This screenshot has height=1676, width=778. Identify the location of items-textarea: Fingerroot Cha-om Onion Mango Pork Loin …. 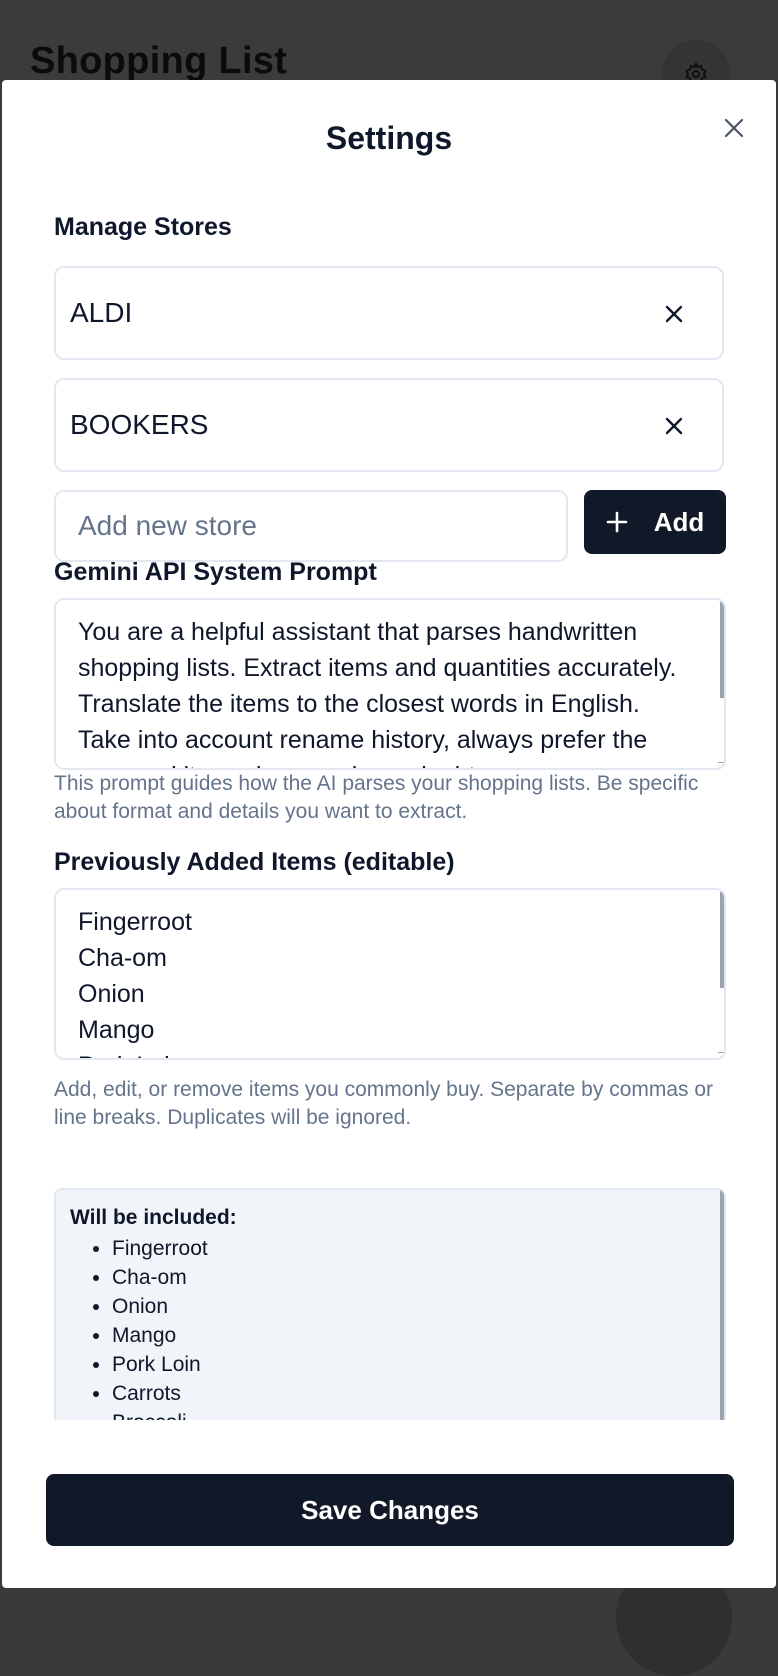
(390, 974).